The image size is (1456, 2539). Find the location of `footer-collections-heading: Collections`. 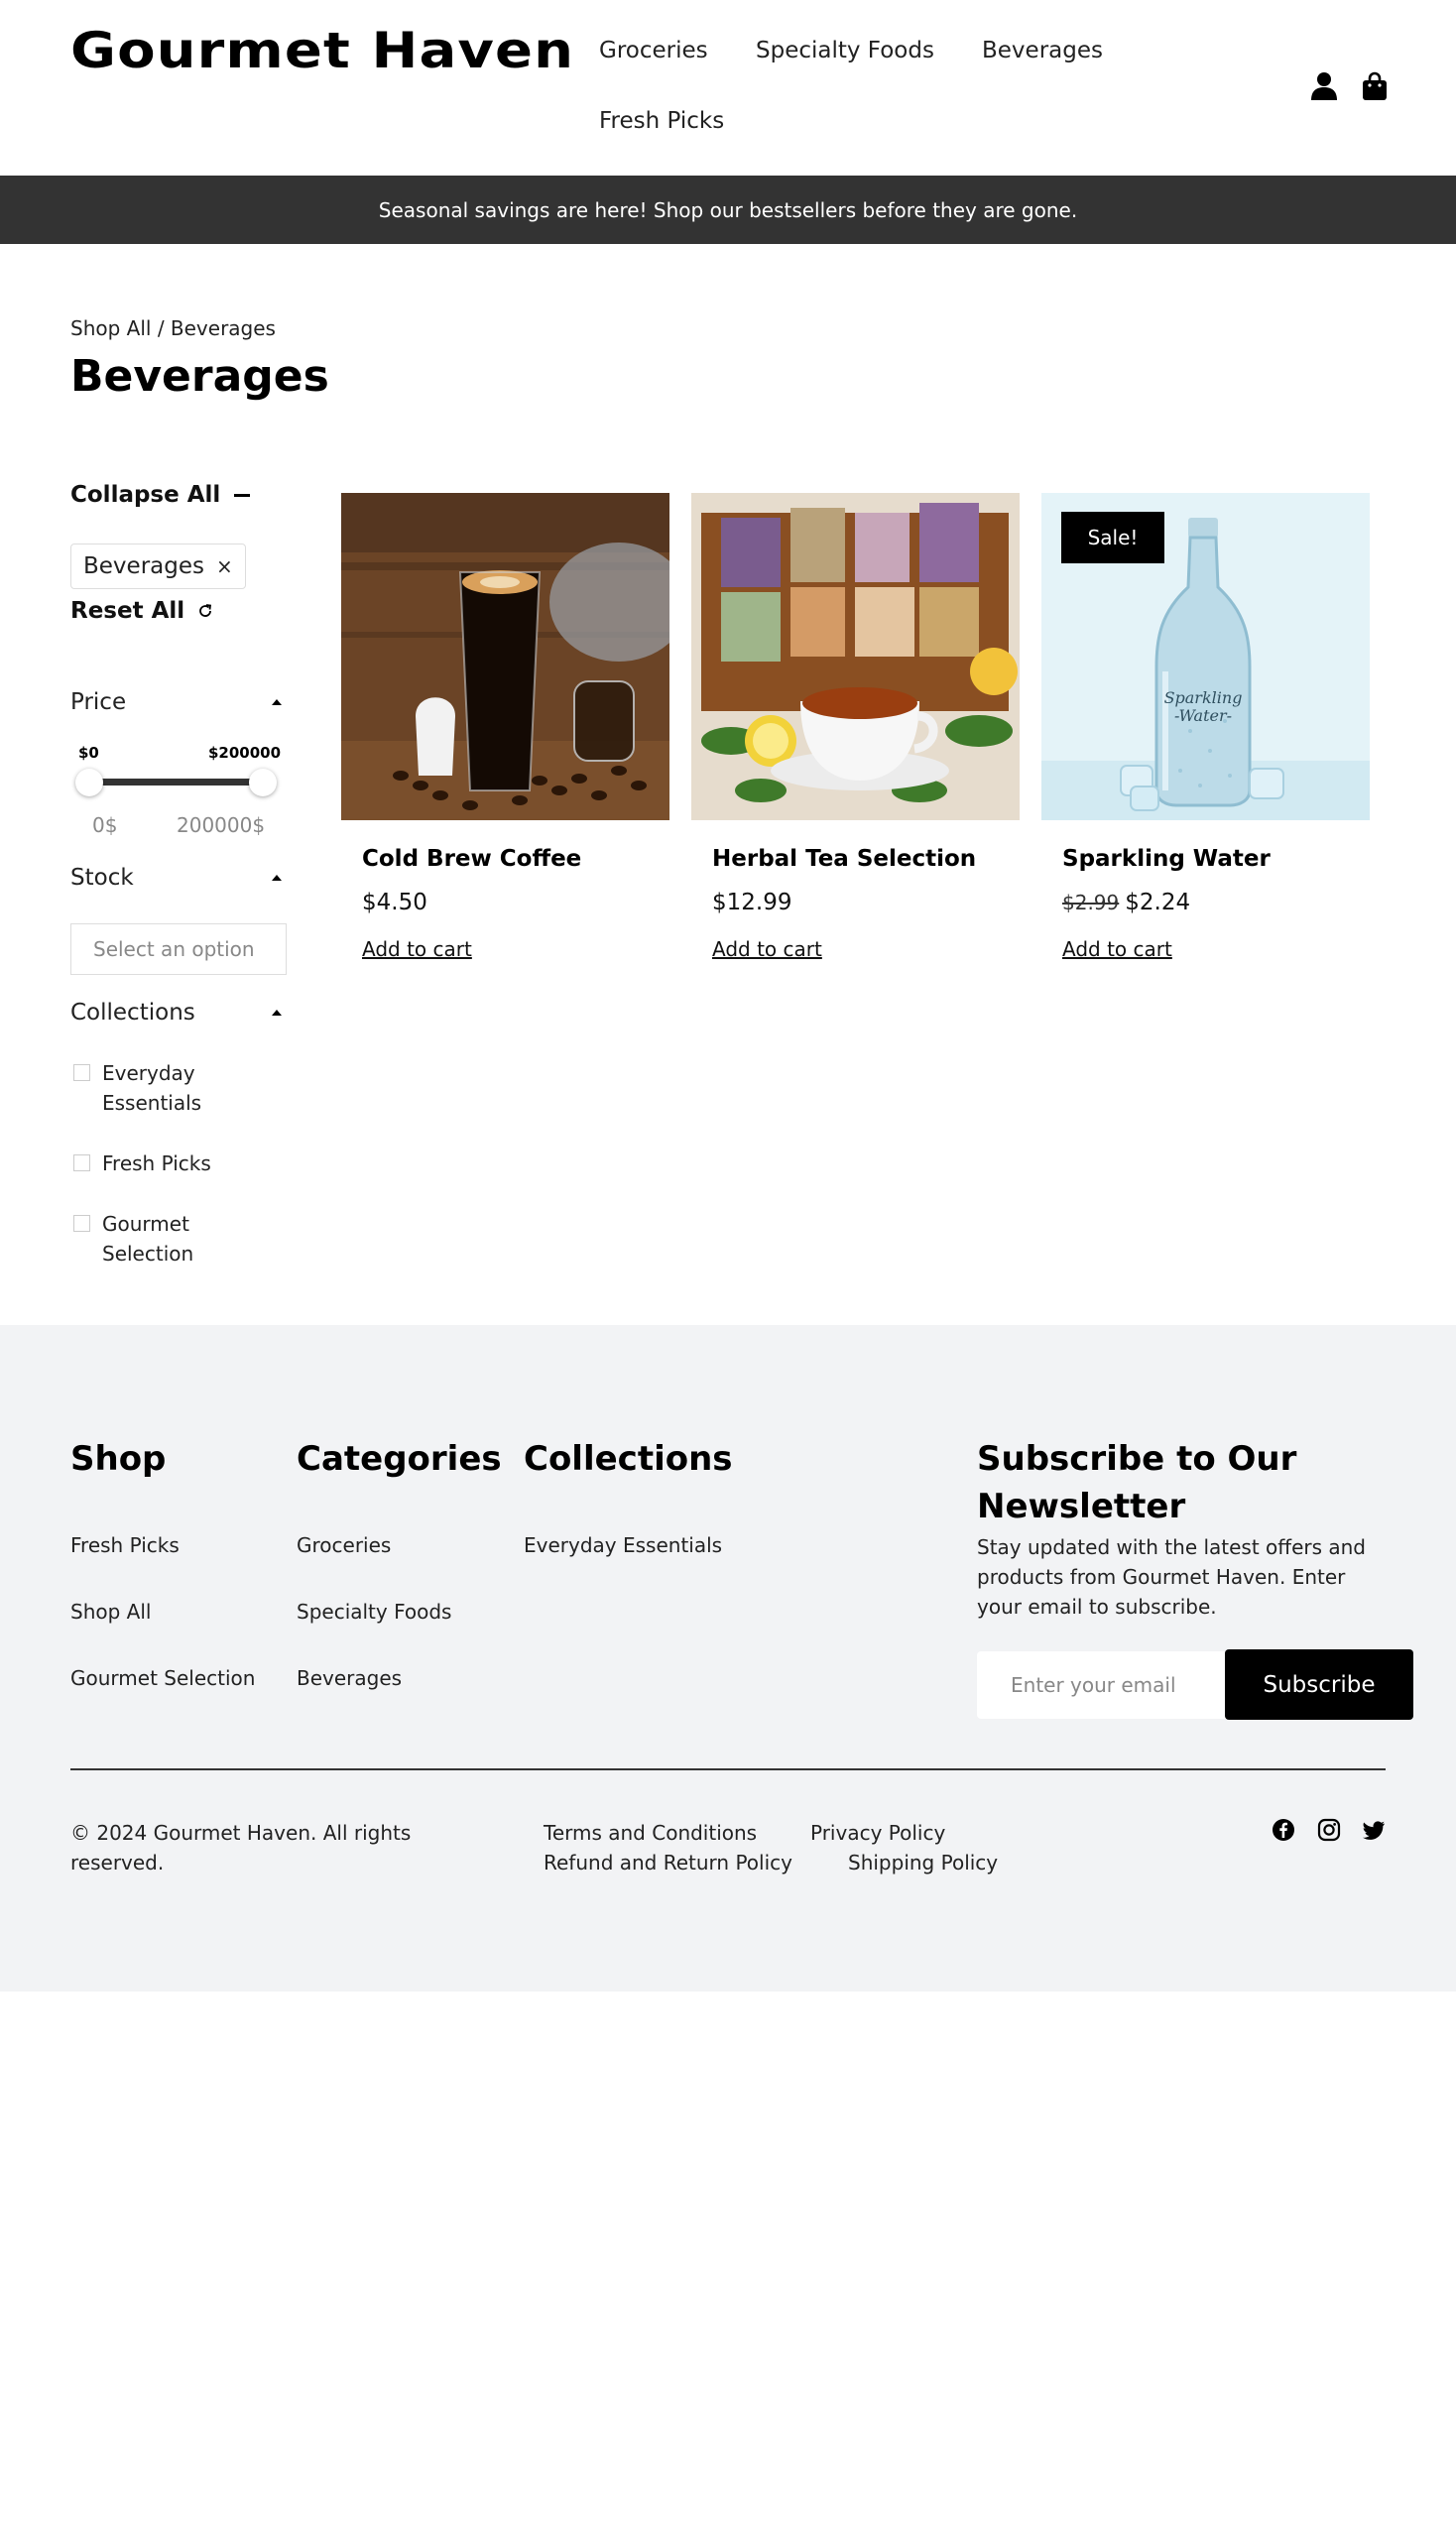

footer-collections-heading: Collections is located at coordinates (628, 1459).